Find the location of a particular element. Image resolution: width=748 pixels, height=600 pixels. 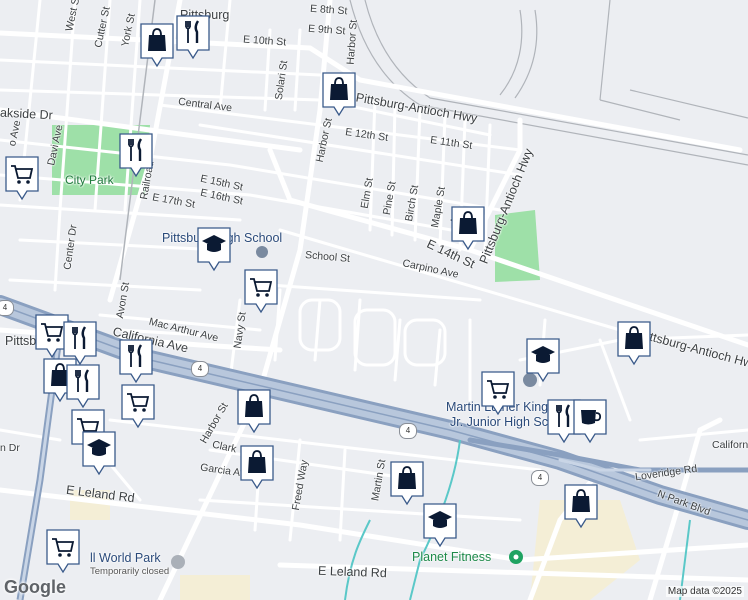

label-small-world: ll World Park is located at coordinates (125, 558).